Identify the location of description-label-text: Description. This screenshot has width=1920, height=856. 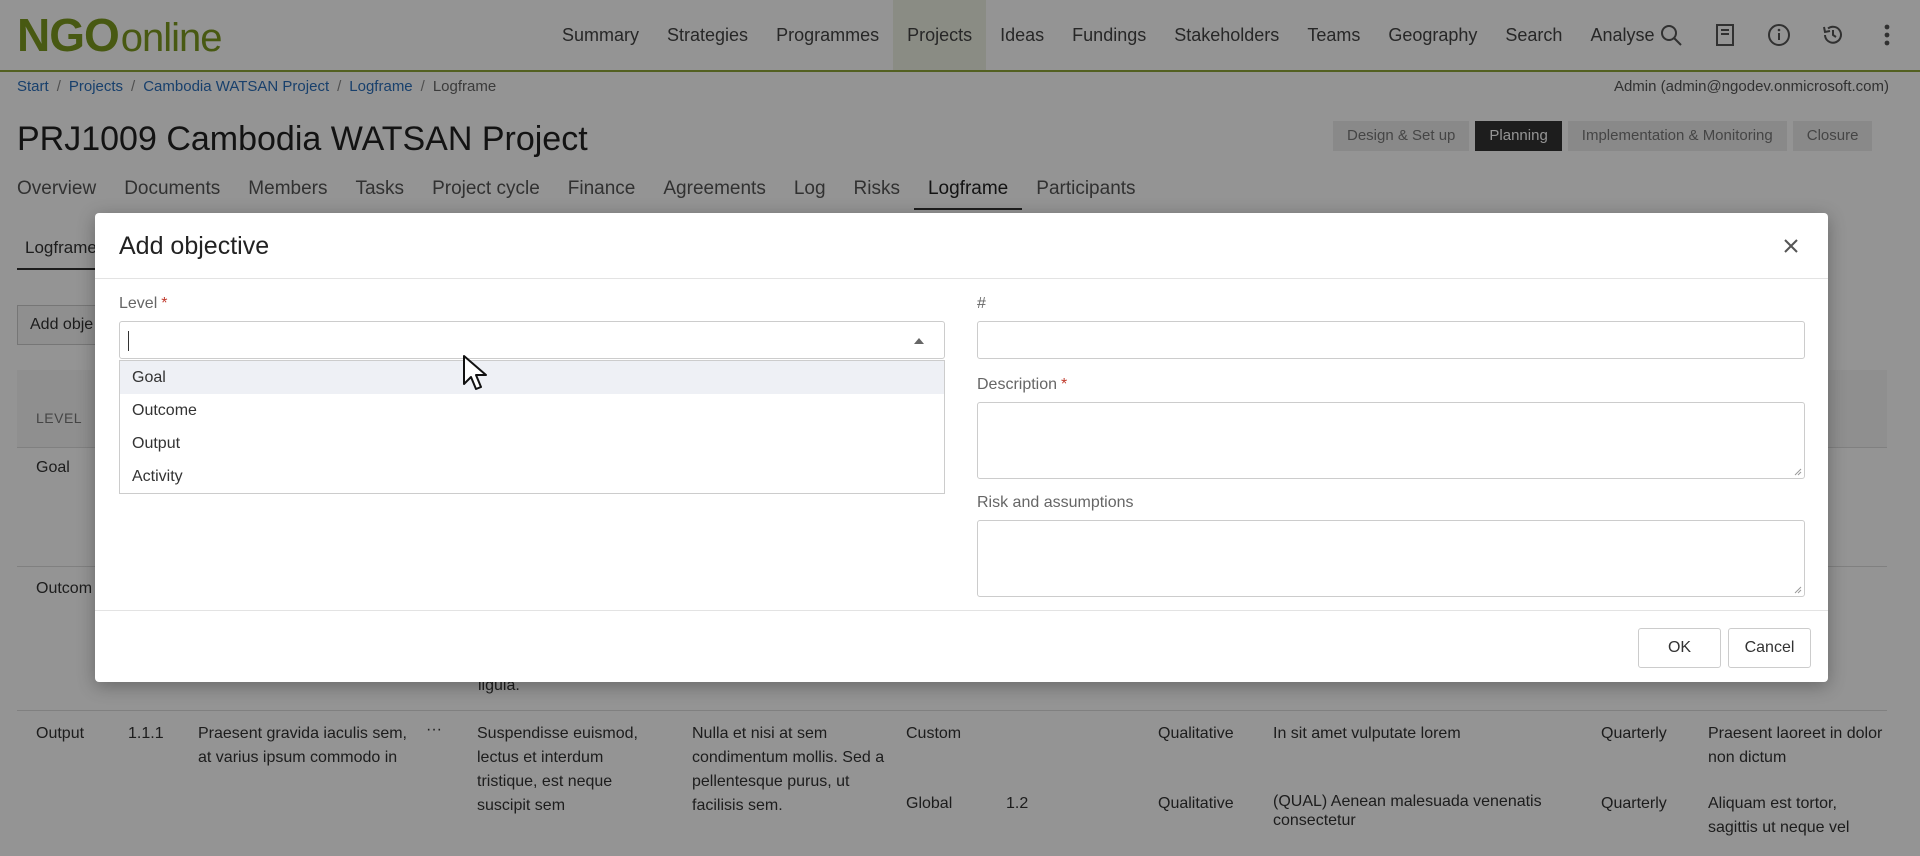
(1017, 384).